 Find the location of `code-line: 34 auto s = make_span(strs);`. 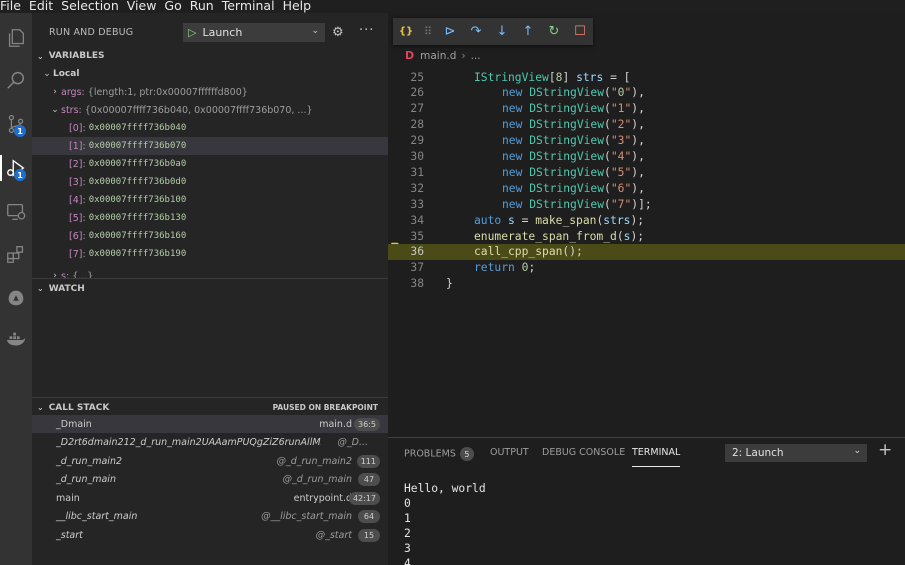

code-line: 34 auto s = make_span(strs); is located at coordinates (646, 220).